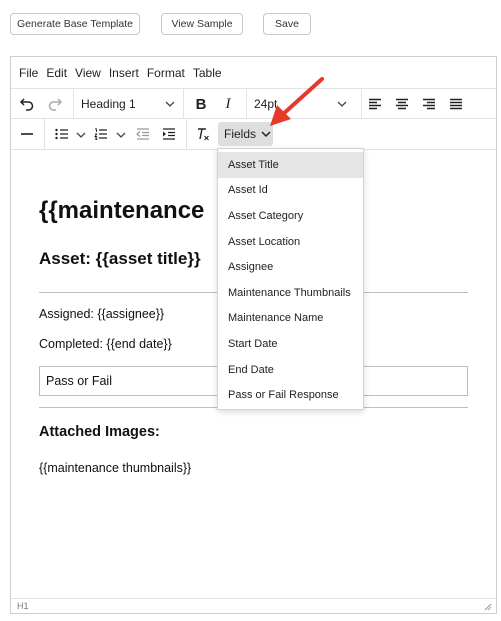 The image size is (501, 621). What do you see at coordinates (75, 24) in the screenshot?
I see `generate-base-template-button: Generate Base Template` at bounding box center [75, 24].